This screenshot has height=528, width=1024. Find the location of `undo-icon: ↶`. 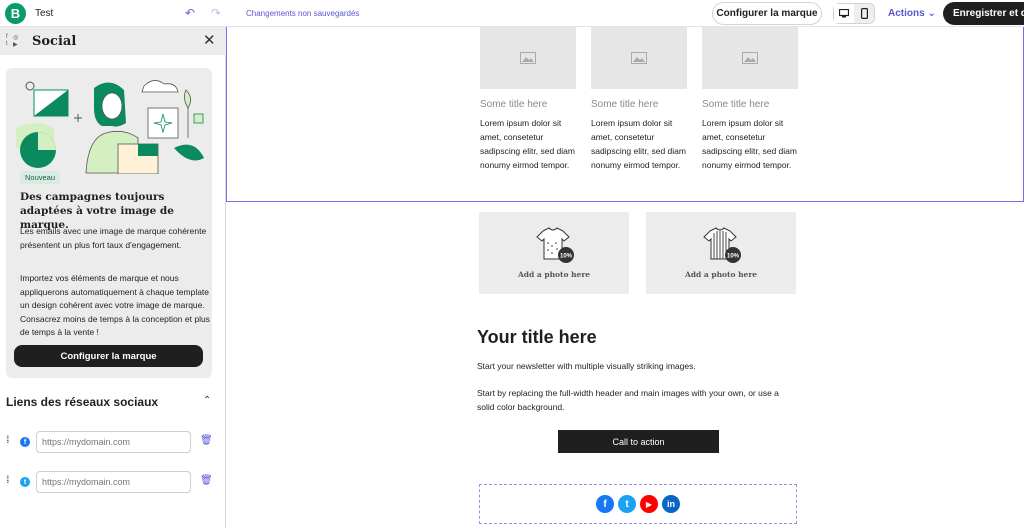

undo-icon: ↶ is located at coordinates (190, 13).